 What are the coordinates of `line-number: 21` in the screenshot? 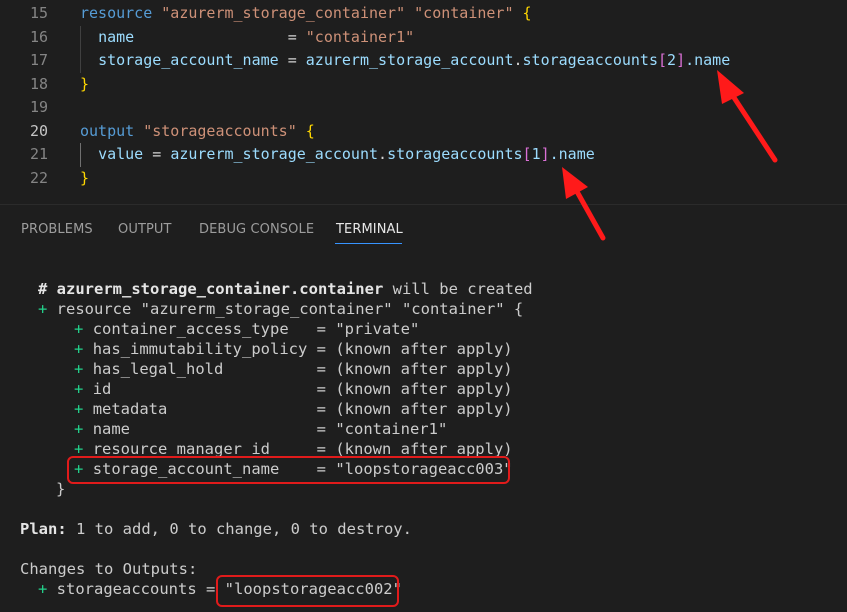 It's located at (38, 154).